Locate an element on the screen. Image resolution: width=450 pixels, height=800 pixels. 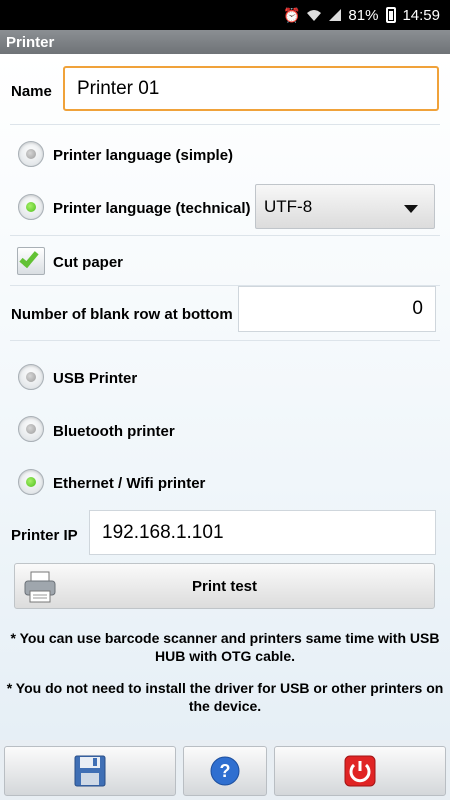
checkmark-icon is located at coordinates (29, 258).